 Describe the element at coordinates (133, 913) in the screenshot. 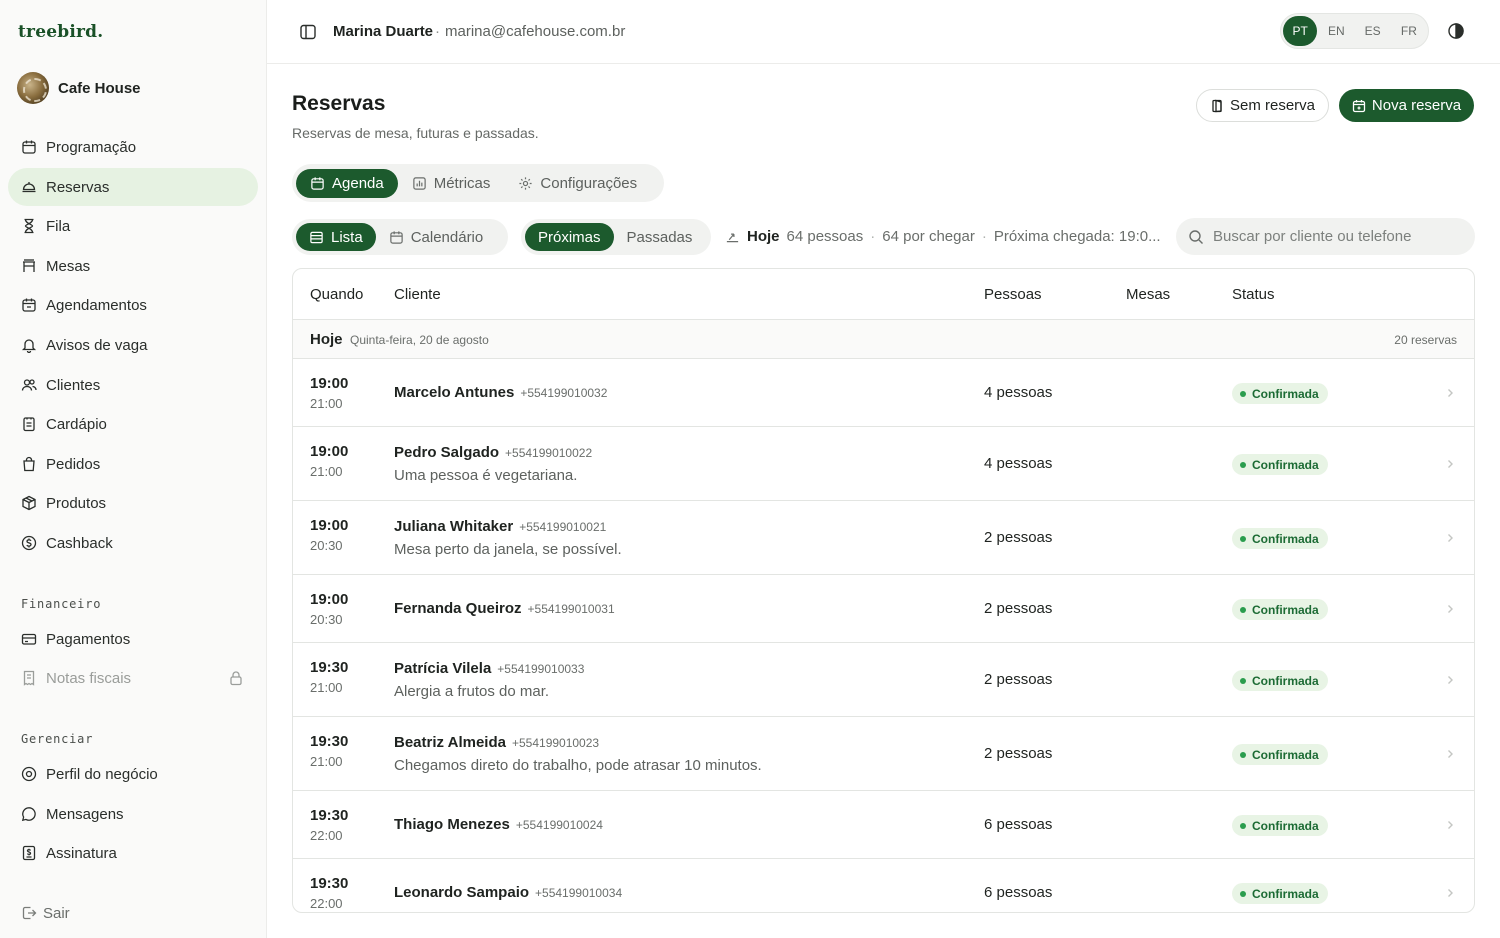

I see `logout-button: Sair` at that location.